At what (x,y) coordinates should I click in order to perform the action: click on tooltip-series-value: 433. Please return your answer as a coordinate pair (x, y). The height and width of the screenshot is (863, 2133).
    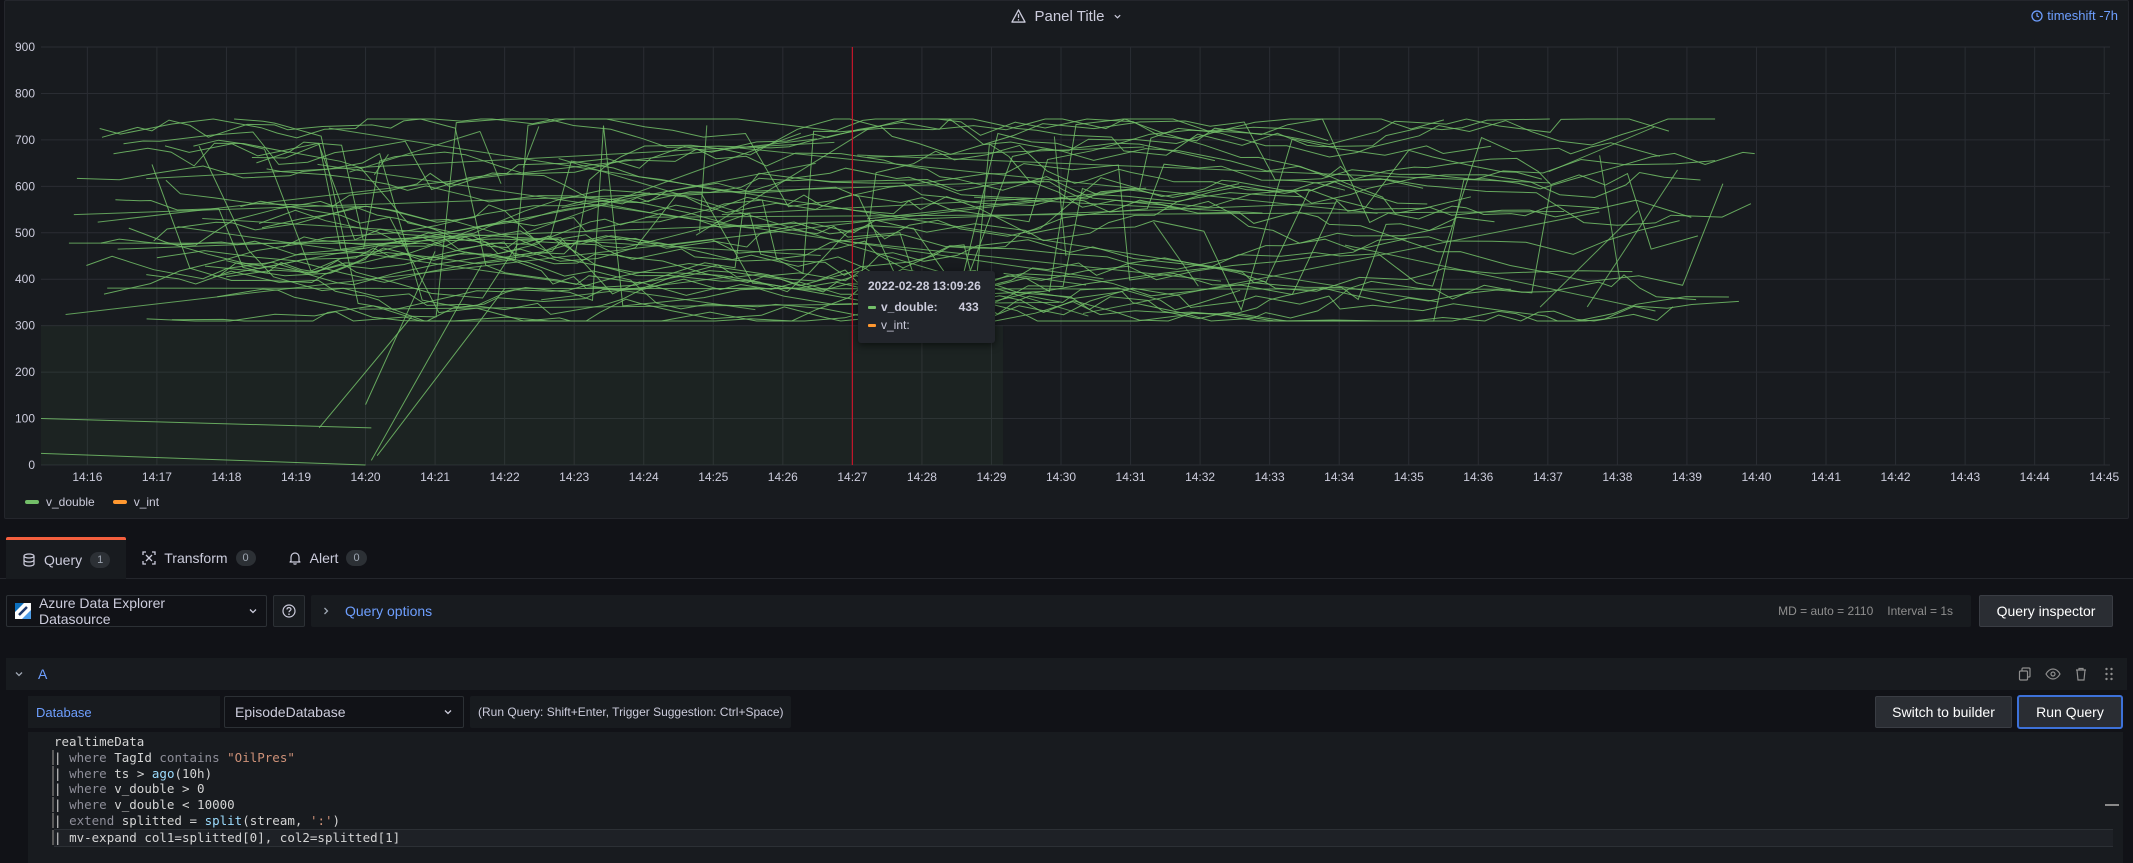
    Looking at the image, I should click on (968, 307).